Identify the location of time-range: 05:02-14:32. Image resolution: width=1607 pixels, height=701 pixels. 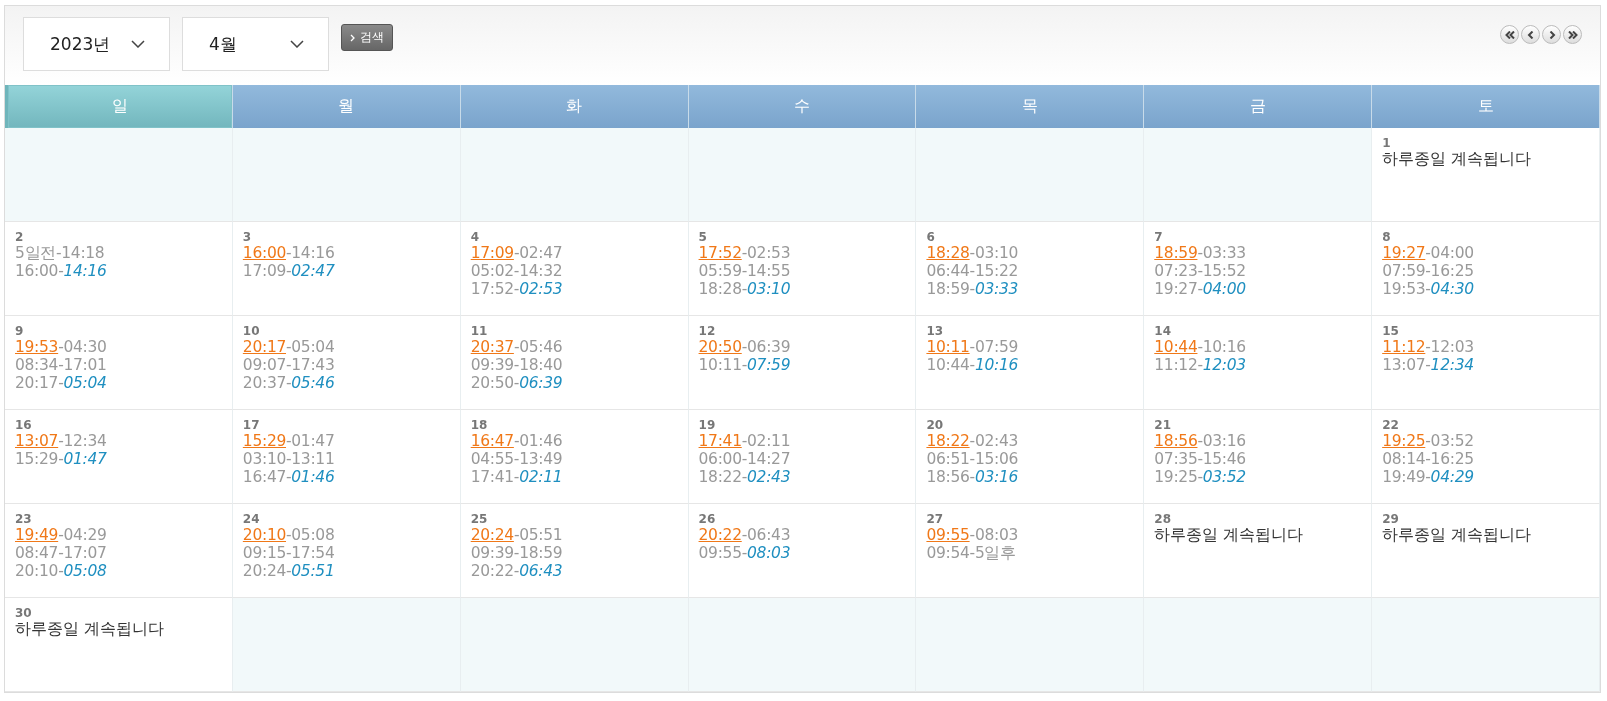
(516, 271).